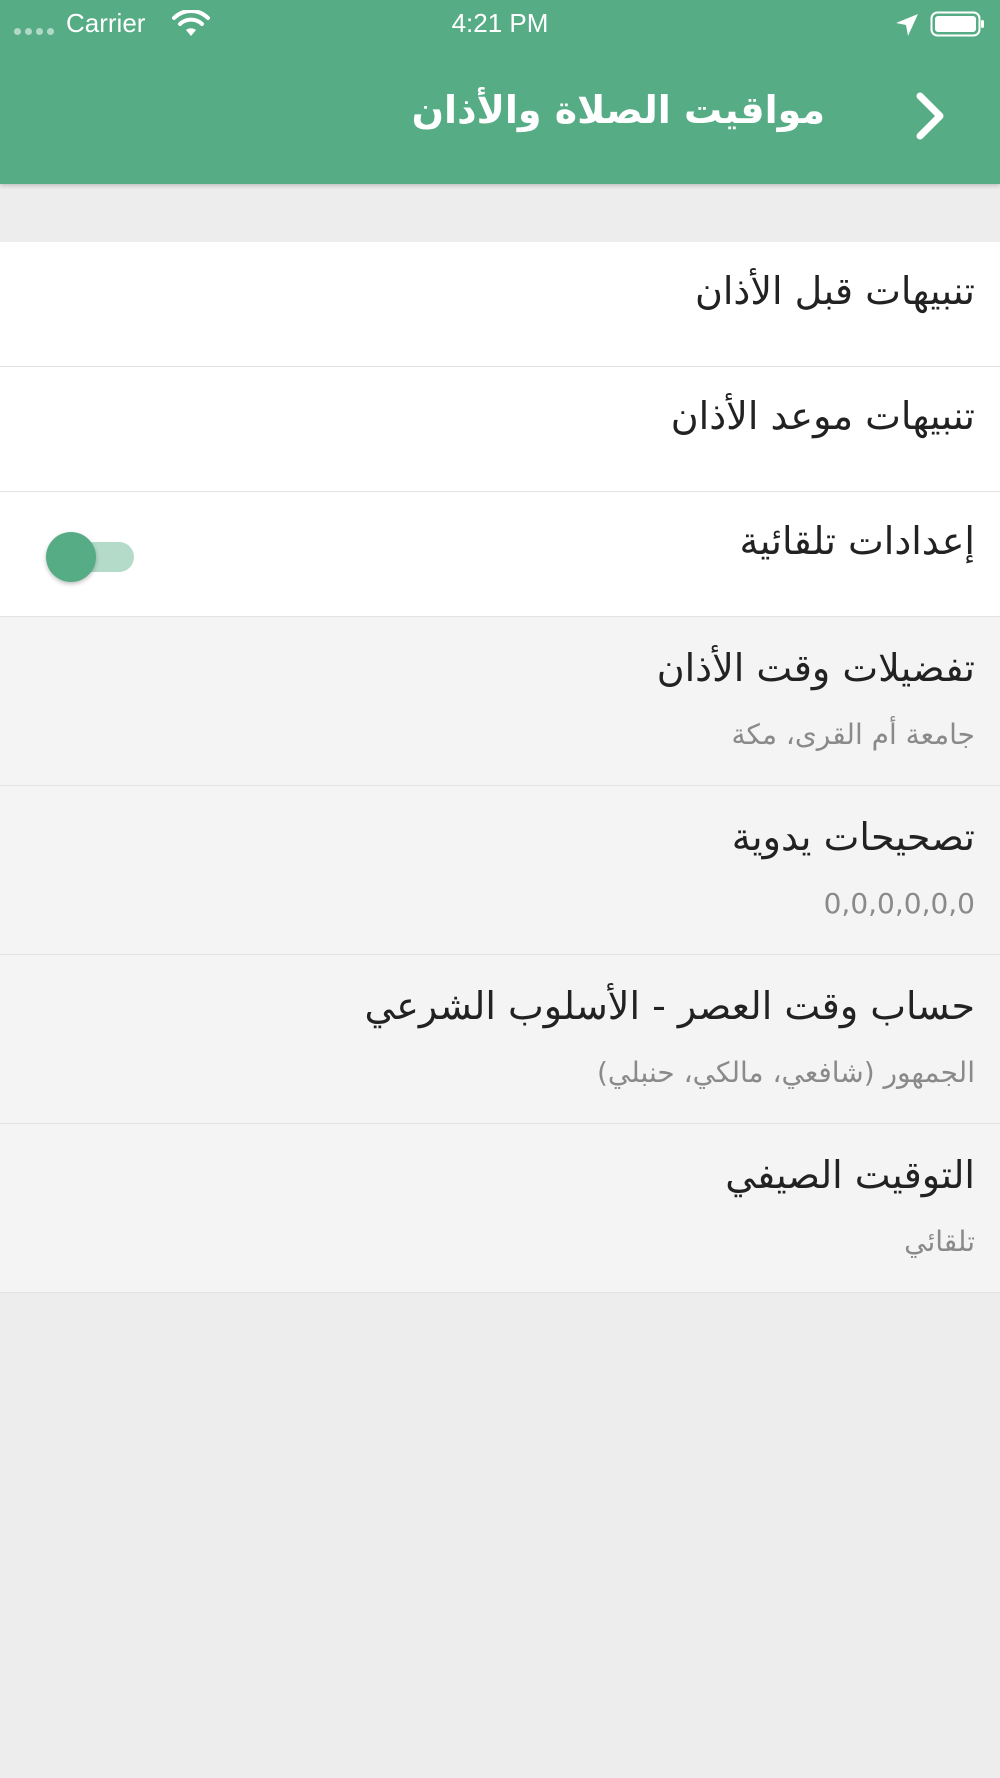  I want to click on setting-title: التوقيت الصيفي, so click(850, 1175).